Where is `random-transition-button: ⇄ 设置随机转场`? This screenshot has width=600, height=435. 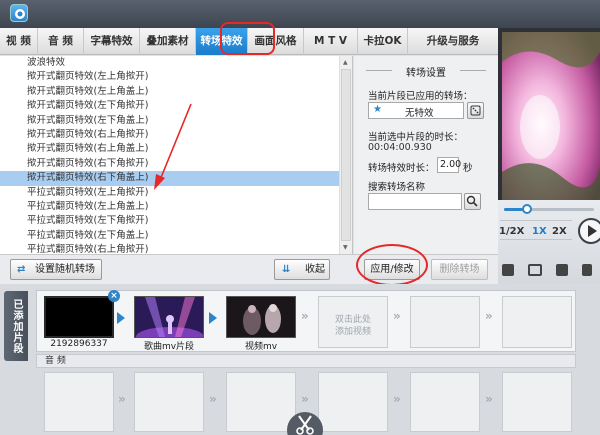
random-transition-button: ⇄ 设置随机转场 is located at coordinates (56, 269).